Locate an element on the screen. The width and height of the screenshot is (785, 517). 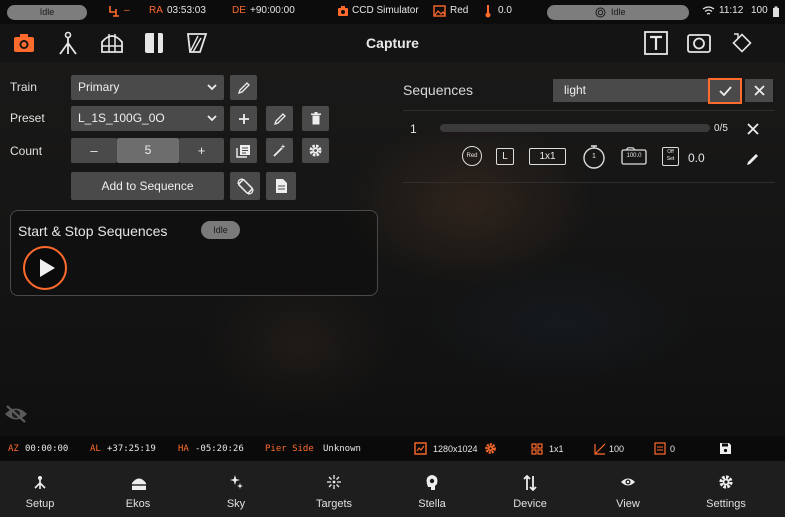
sequence-search-input: light is located at coordinates (630, 90).